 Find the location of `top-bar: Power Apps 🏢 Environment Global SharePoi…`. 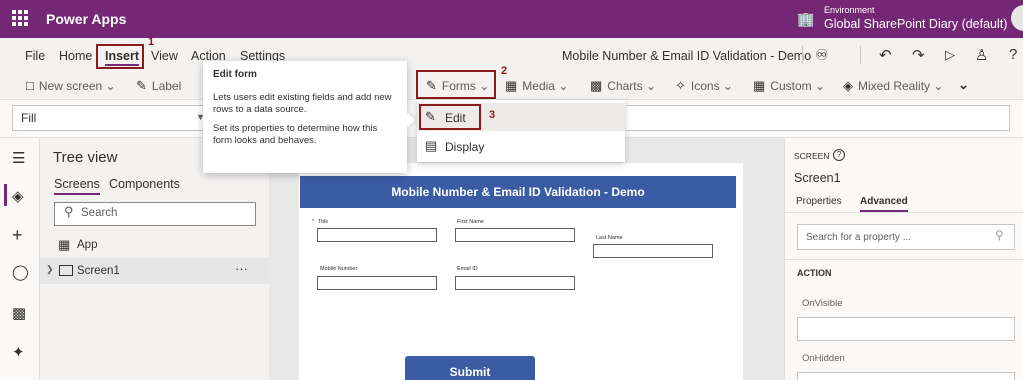

top-bar: Power Apps 🏢 Environment Global SharePoi… is located at coordinates (511, 19).